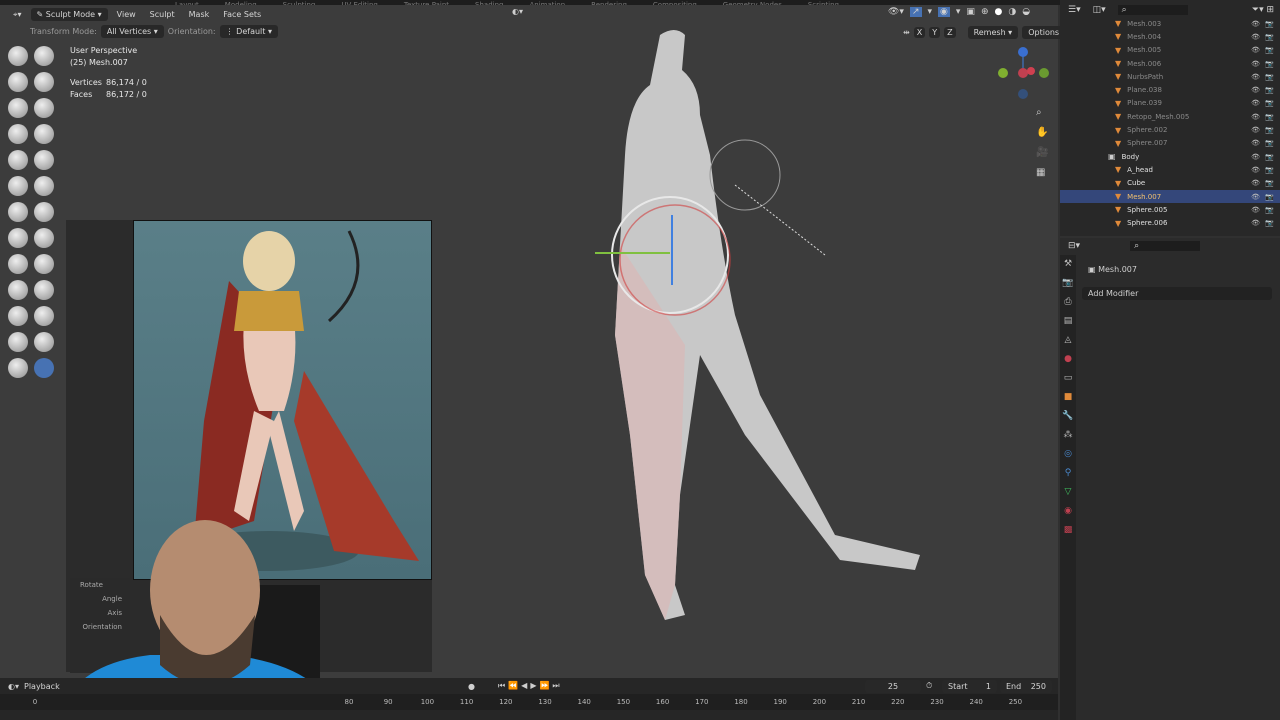 This screenshot has width=1280, height=720. What do you see at coordinates (1165, 246) in the screenshot?
I see `properties-search-icon: ⌕` at bounding box center [1165, 246].